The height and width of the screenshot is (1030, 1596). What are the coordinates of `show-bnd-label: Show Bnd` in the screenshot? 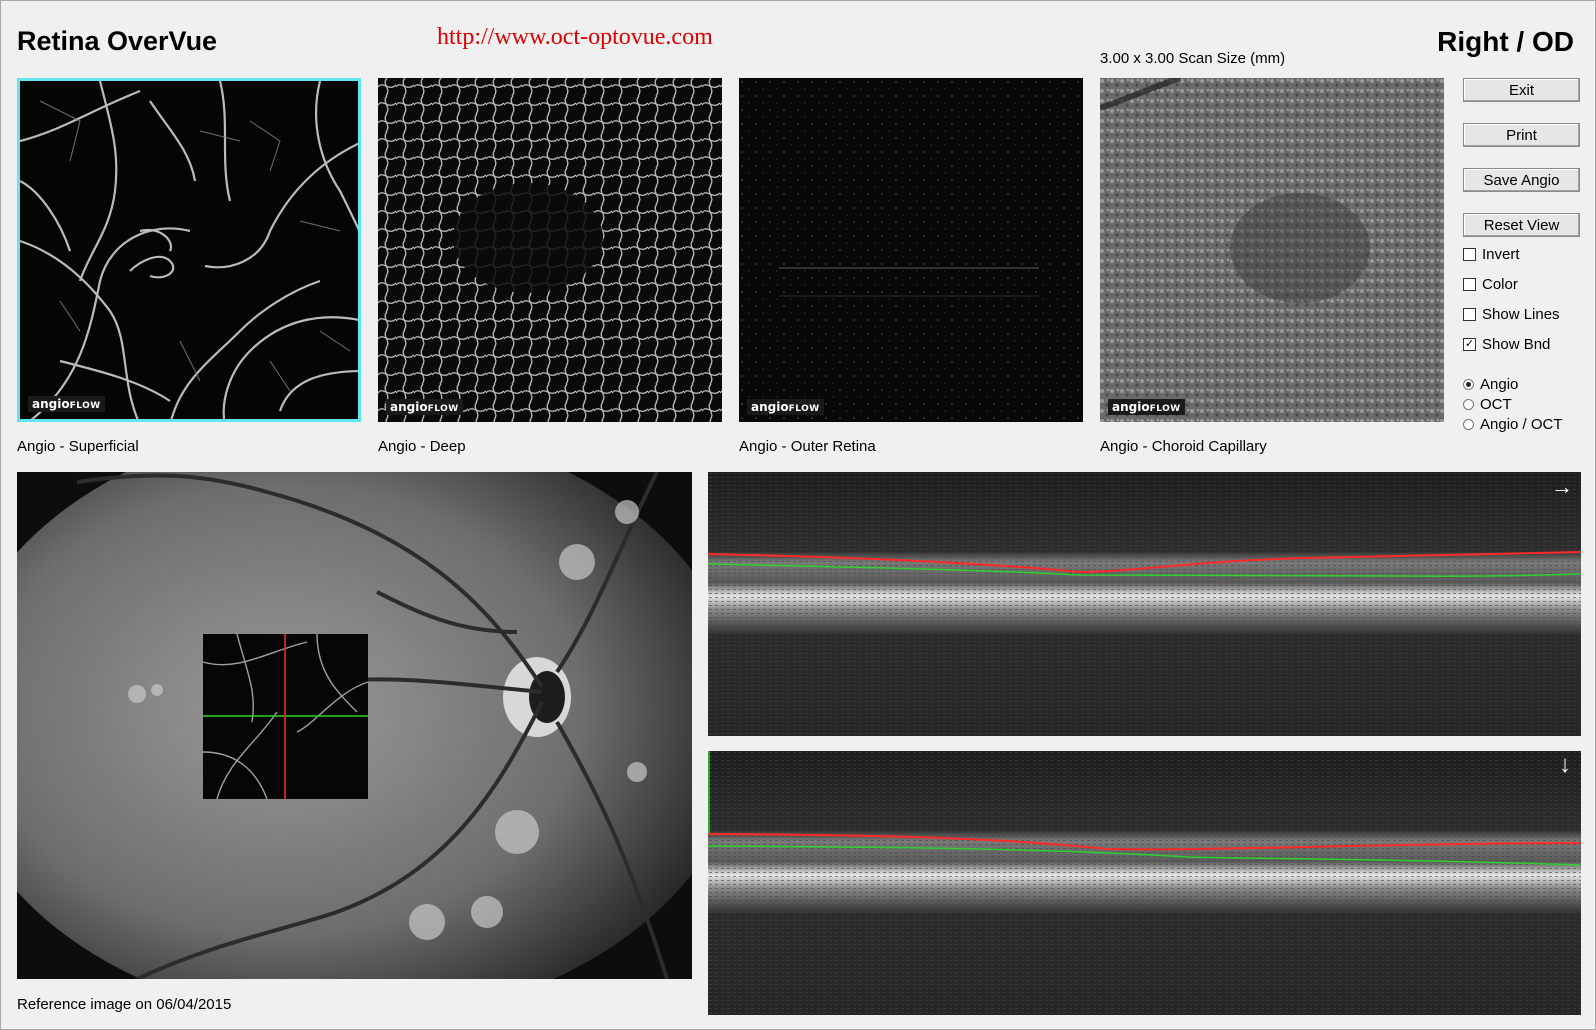 It's located at (1516, 344).